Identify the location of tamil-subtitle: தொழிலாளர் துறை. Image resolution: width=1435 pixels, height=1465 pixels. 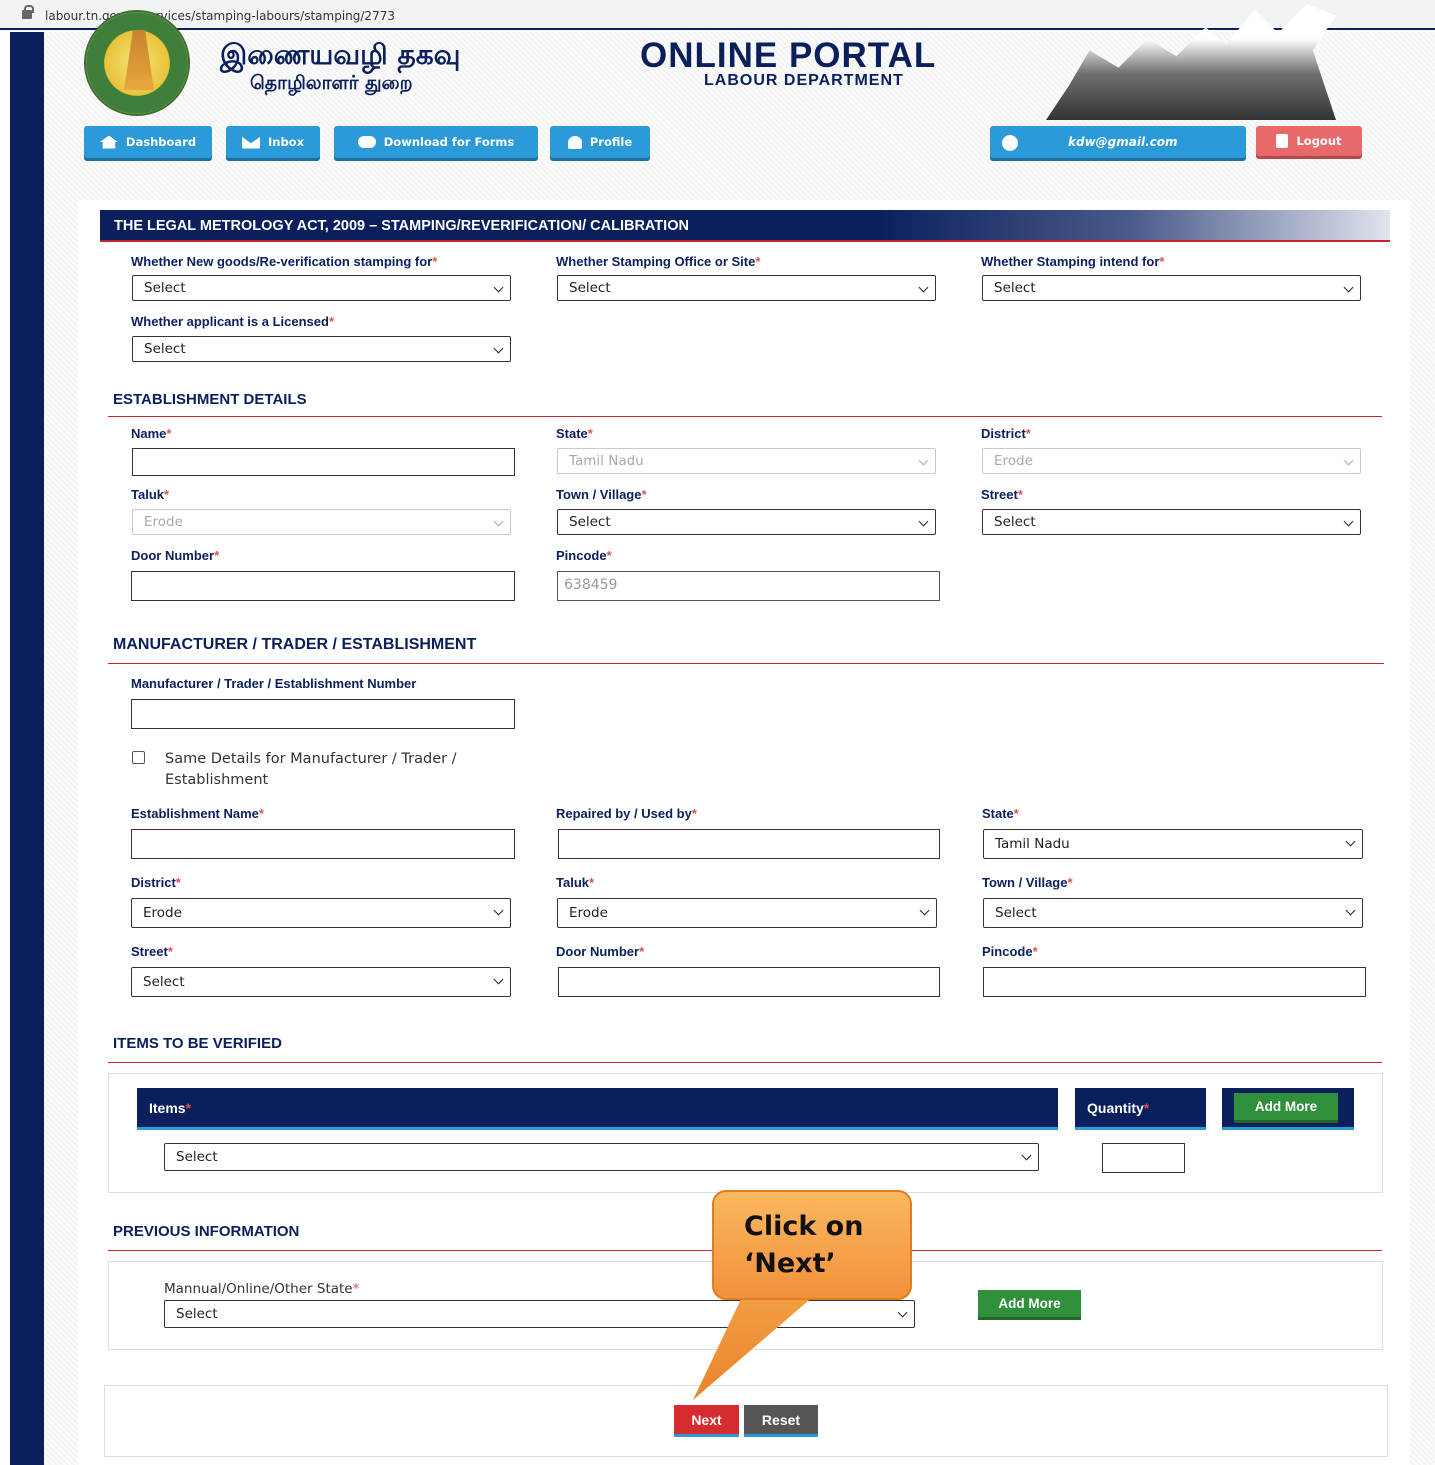
(331, 83).